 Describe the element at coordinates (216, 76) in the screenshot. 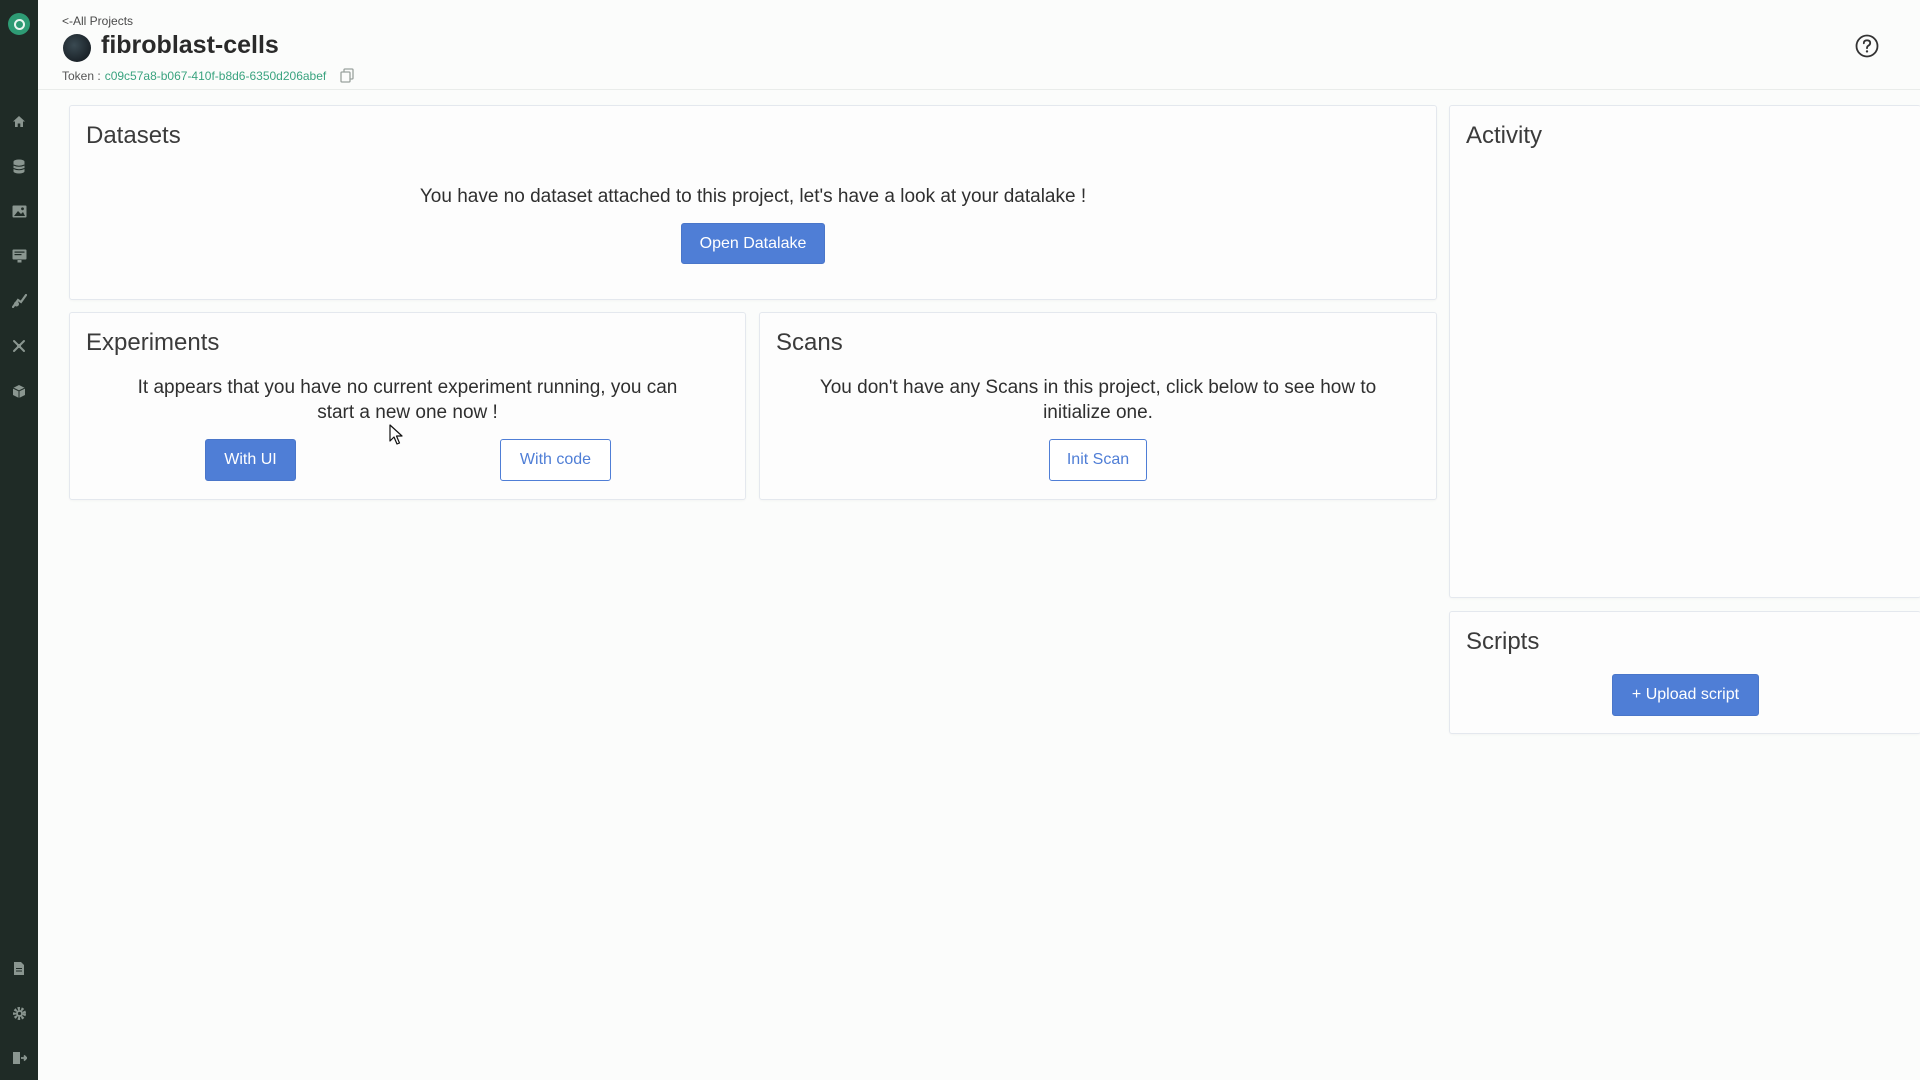

I see `token-value: c09c57a8-b067-410f-b8d6-6350d206abef` at that location.